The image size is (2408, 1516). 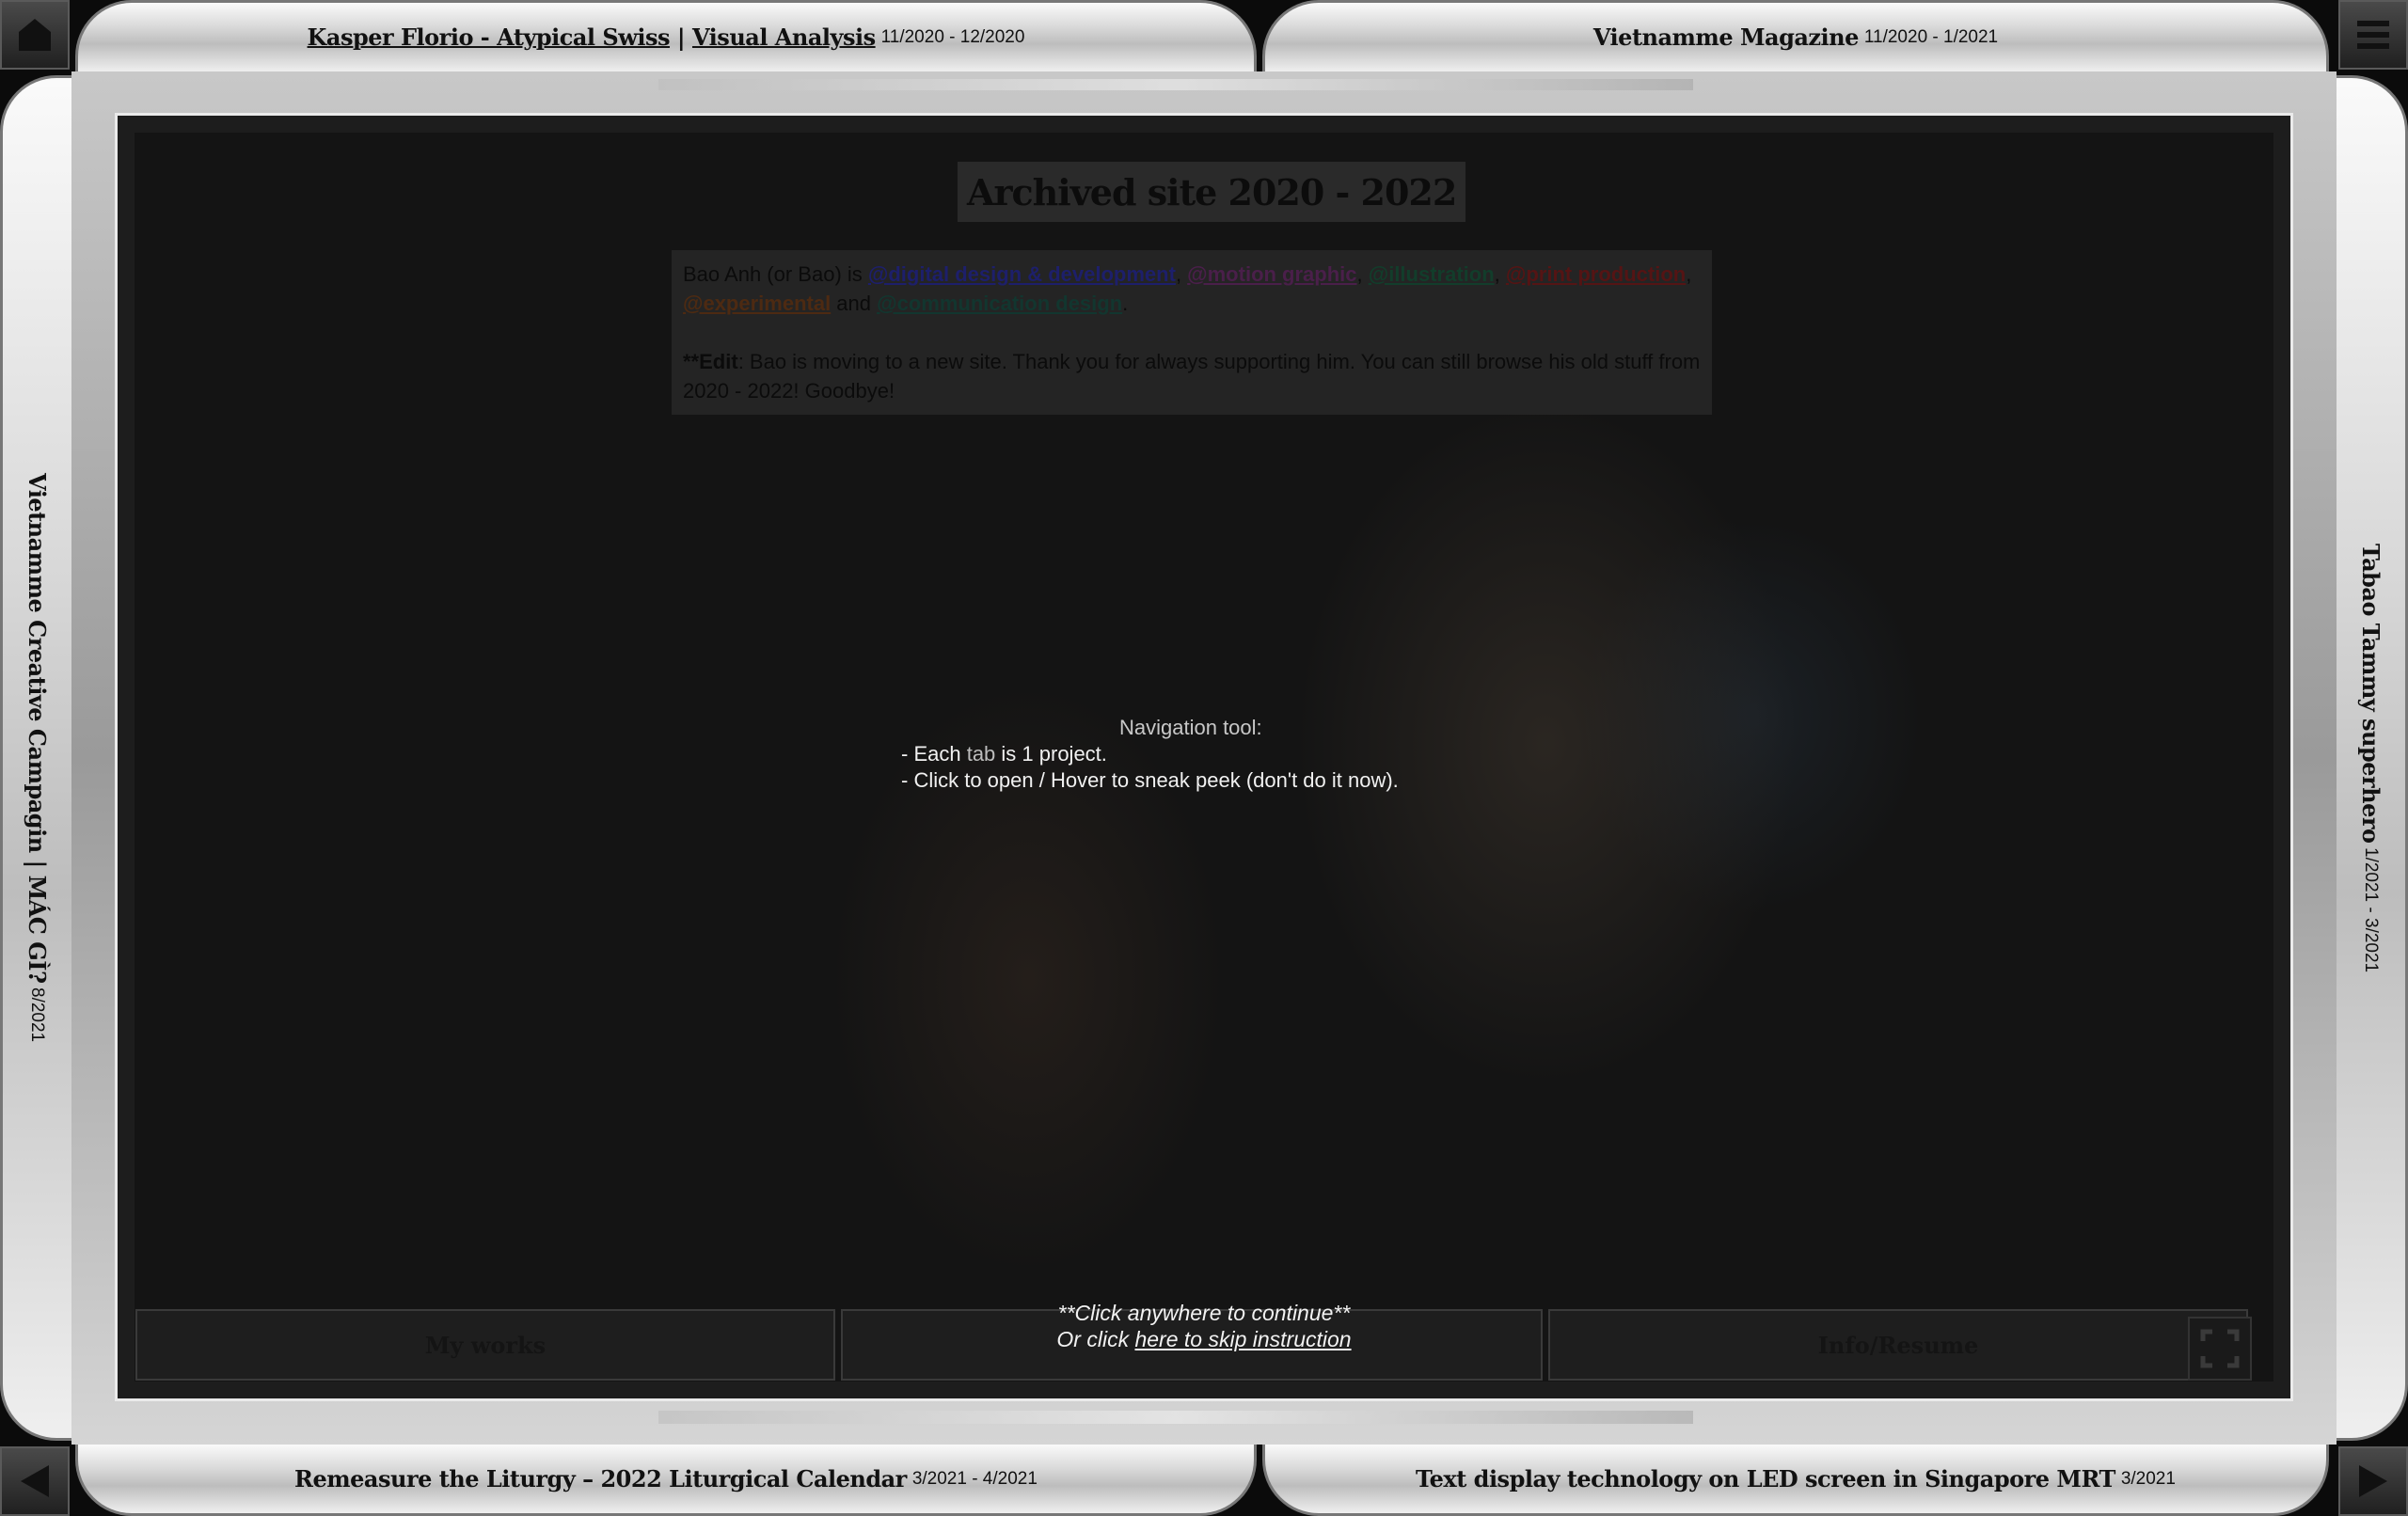 I want to click on my-works-button: My works, so click(x=485, y=1345).